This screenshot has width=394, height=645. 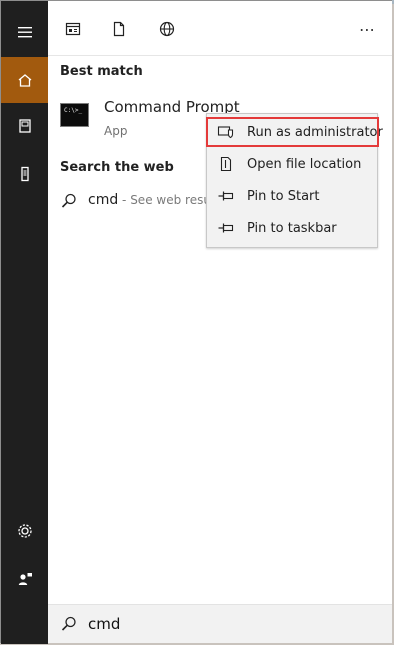 I want to click on web-query-suffix: - See web resu, so click(x=164, y=200).